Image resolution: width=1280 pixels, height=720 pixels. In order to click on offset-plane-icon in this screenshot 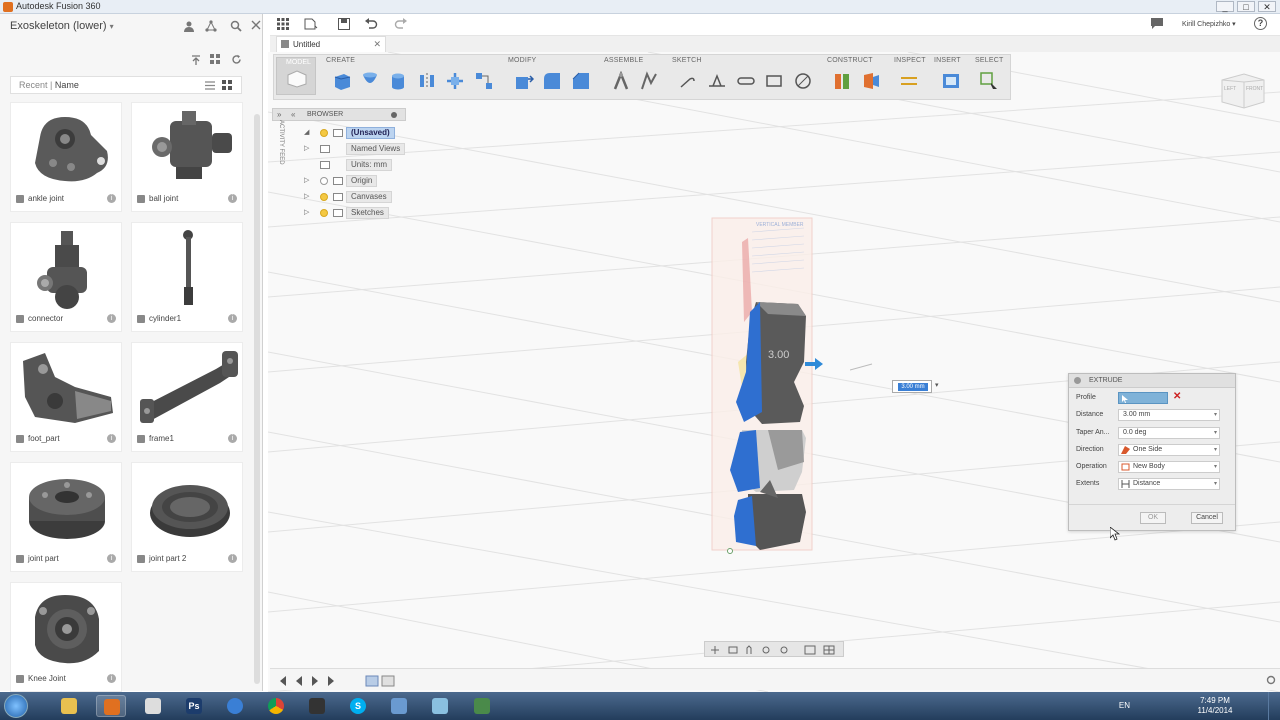, I will do `click(842, 81)`.